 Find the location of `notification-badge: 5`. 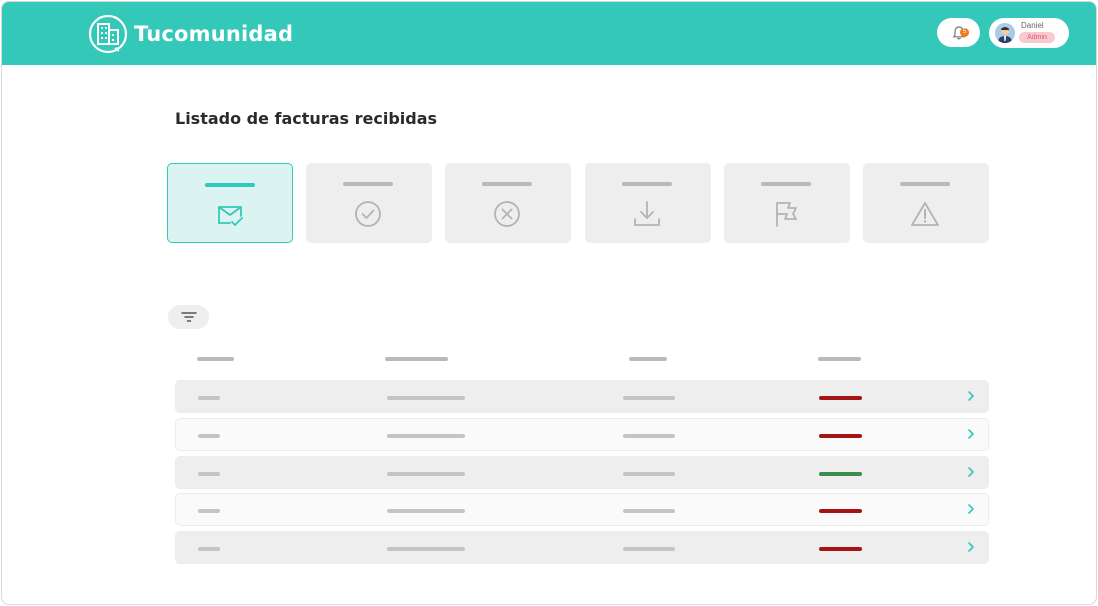

notification-badge: 5 is located at coordinates (964, 32).